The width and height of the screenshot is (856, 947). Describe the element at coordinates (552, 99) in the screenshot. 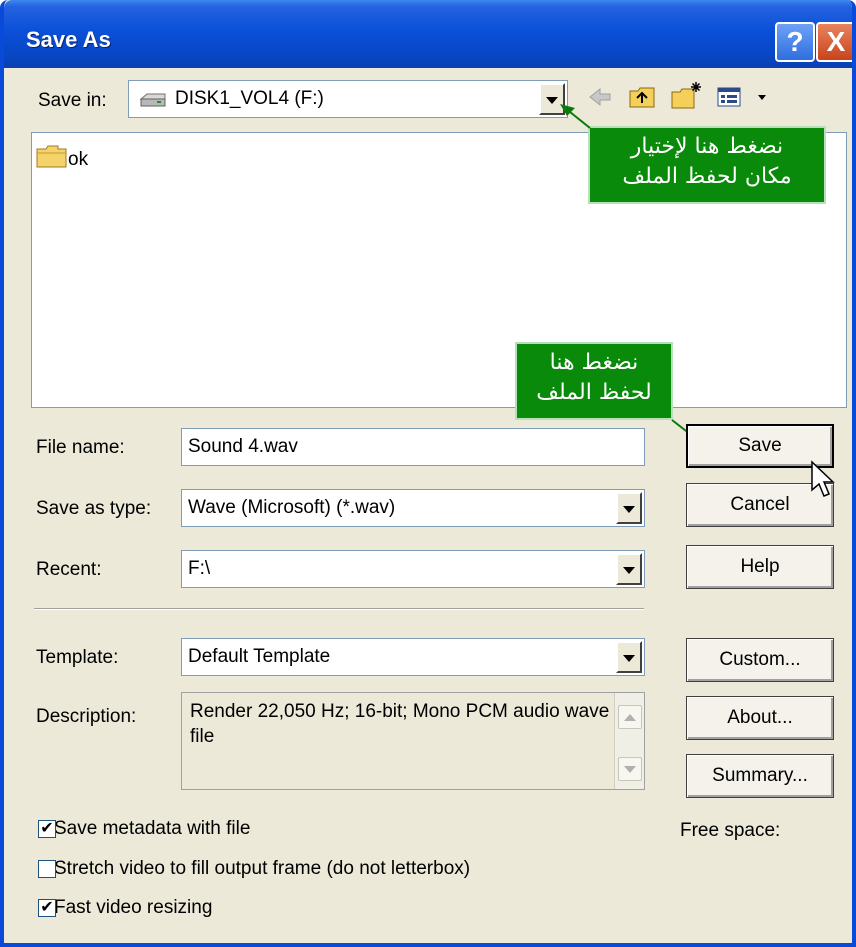

I see `save-in-dropdown-arrow` at that location.